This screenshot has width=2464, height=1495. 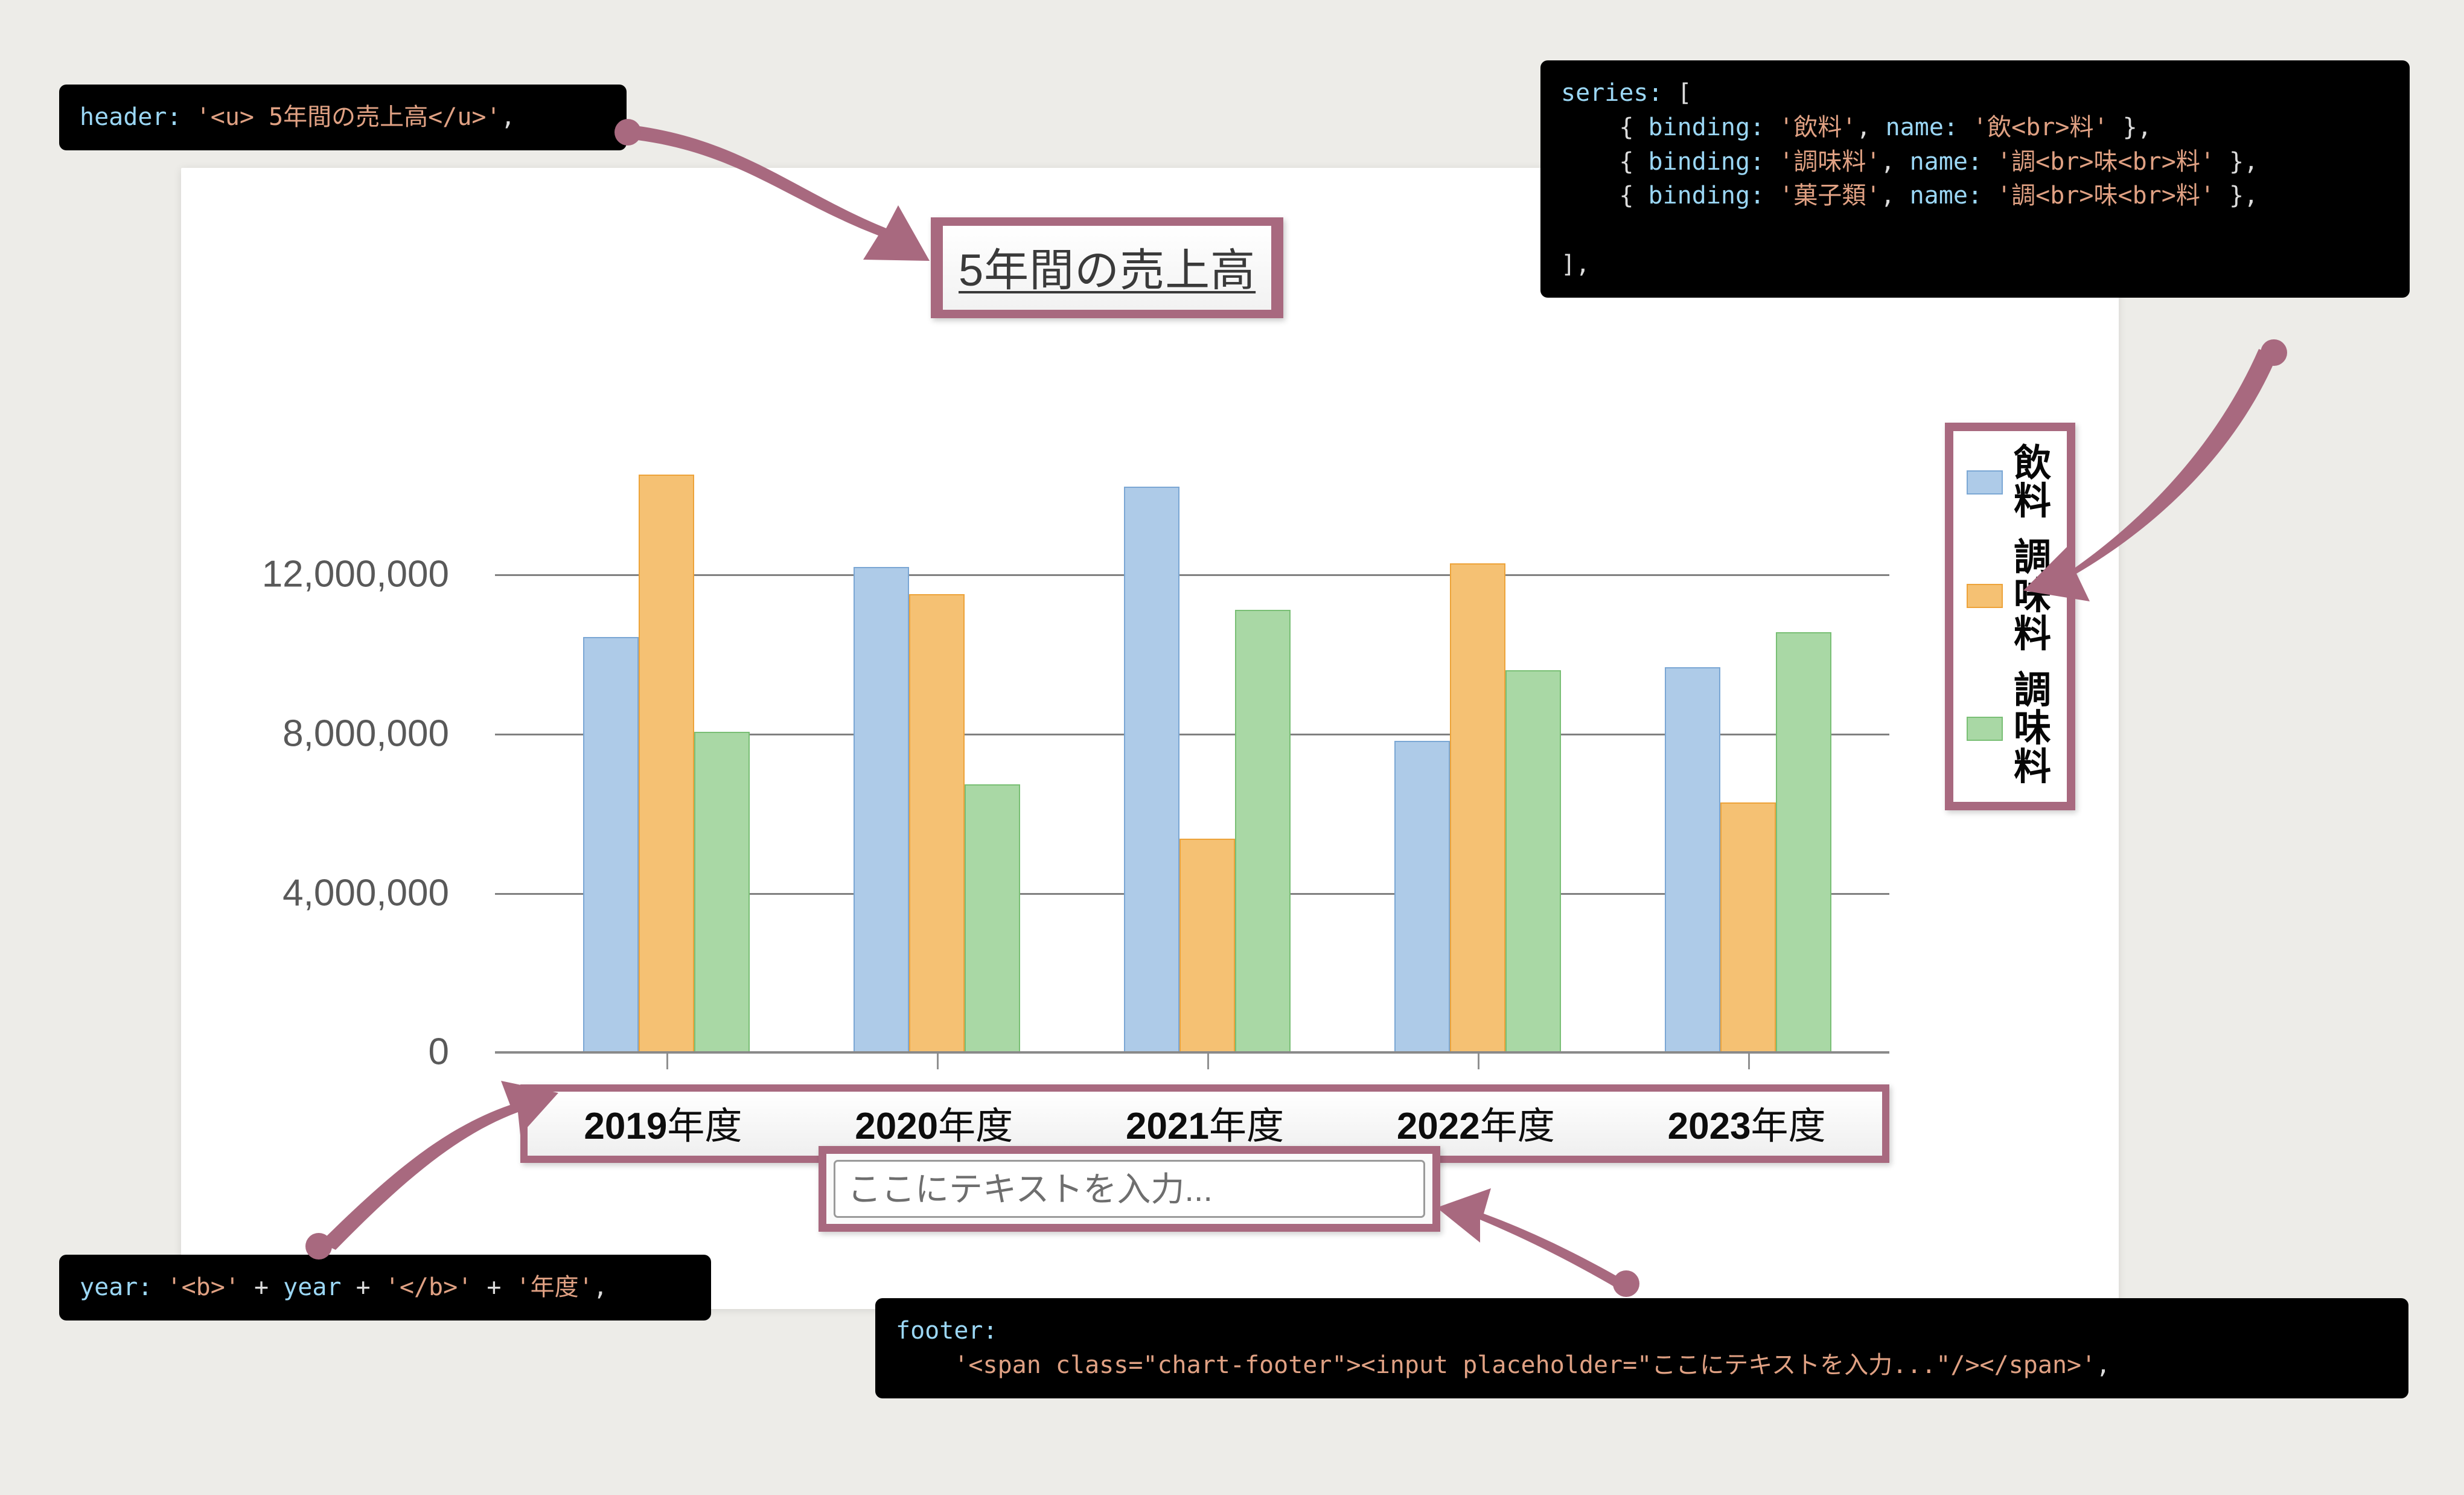 I want to click on legend-callout: 飲料調味料調味料, so click(x=2010, y=616).